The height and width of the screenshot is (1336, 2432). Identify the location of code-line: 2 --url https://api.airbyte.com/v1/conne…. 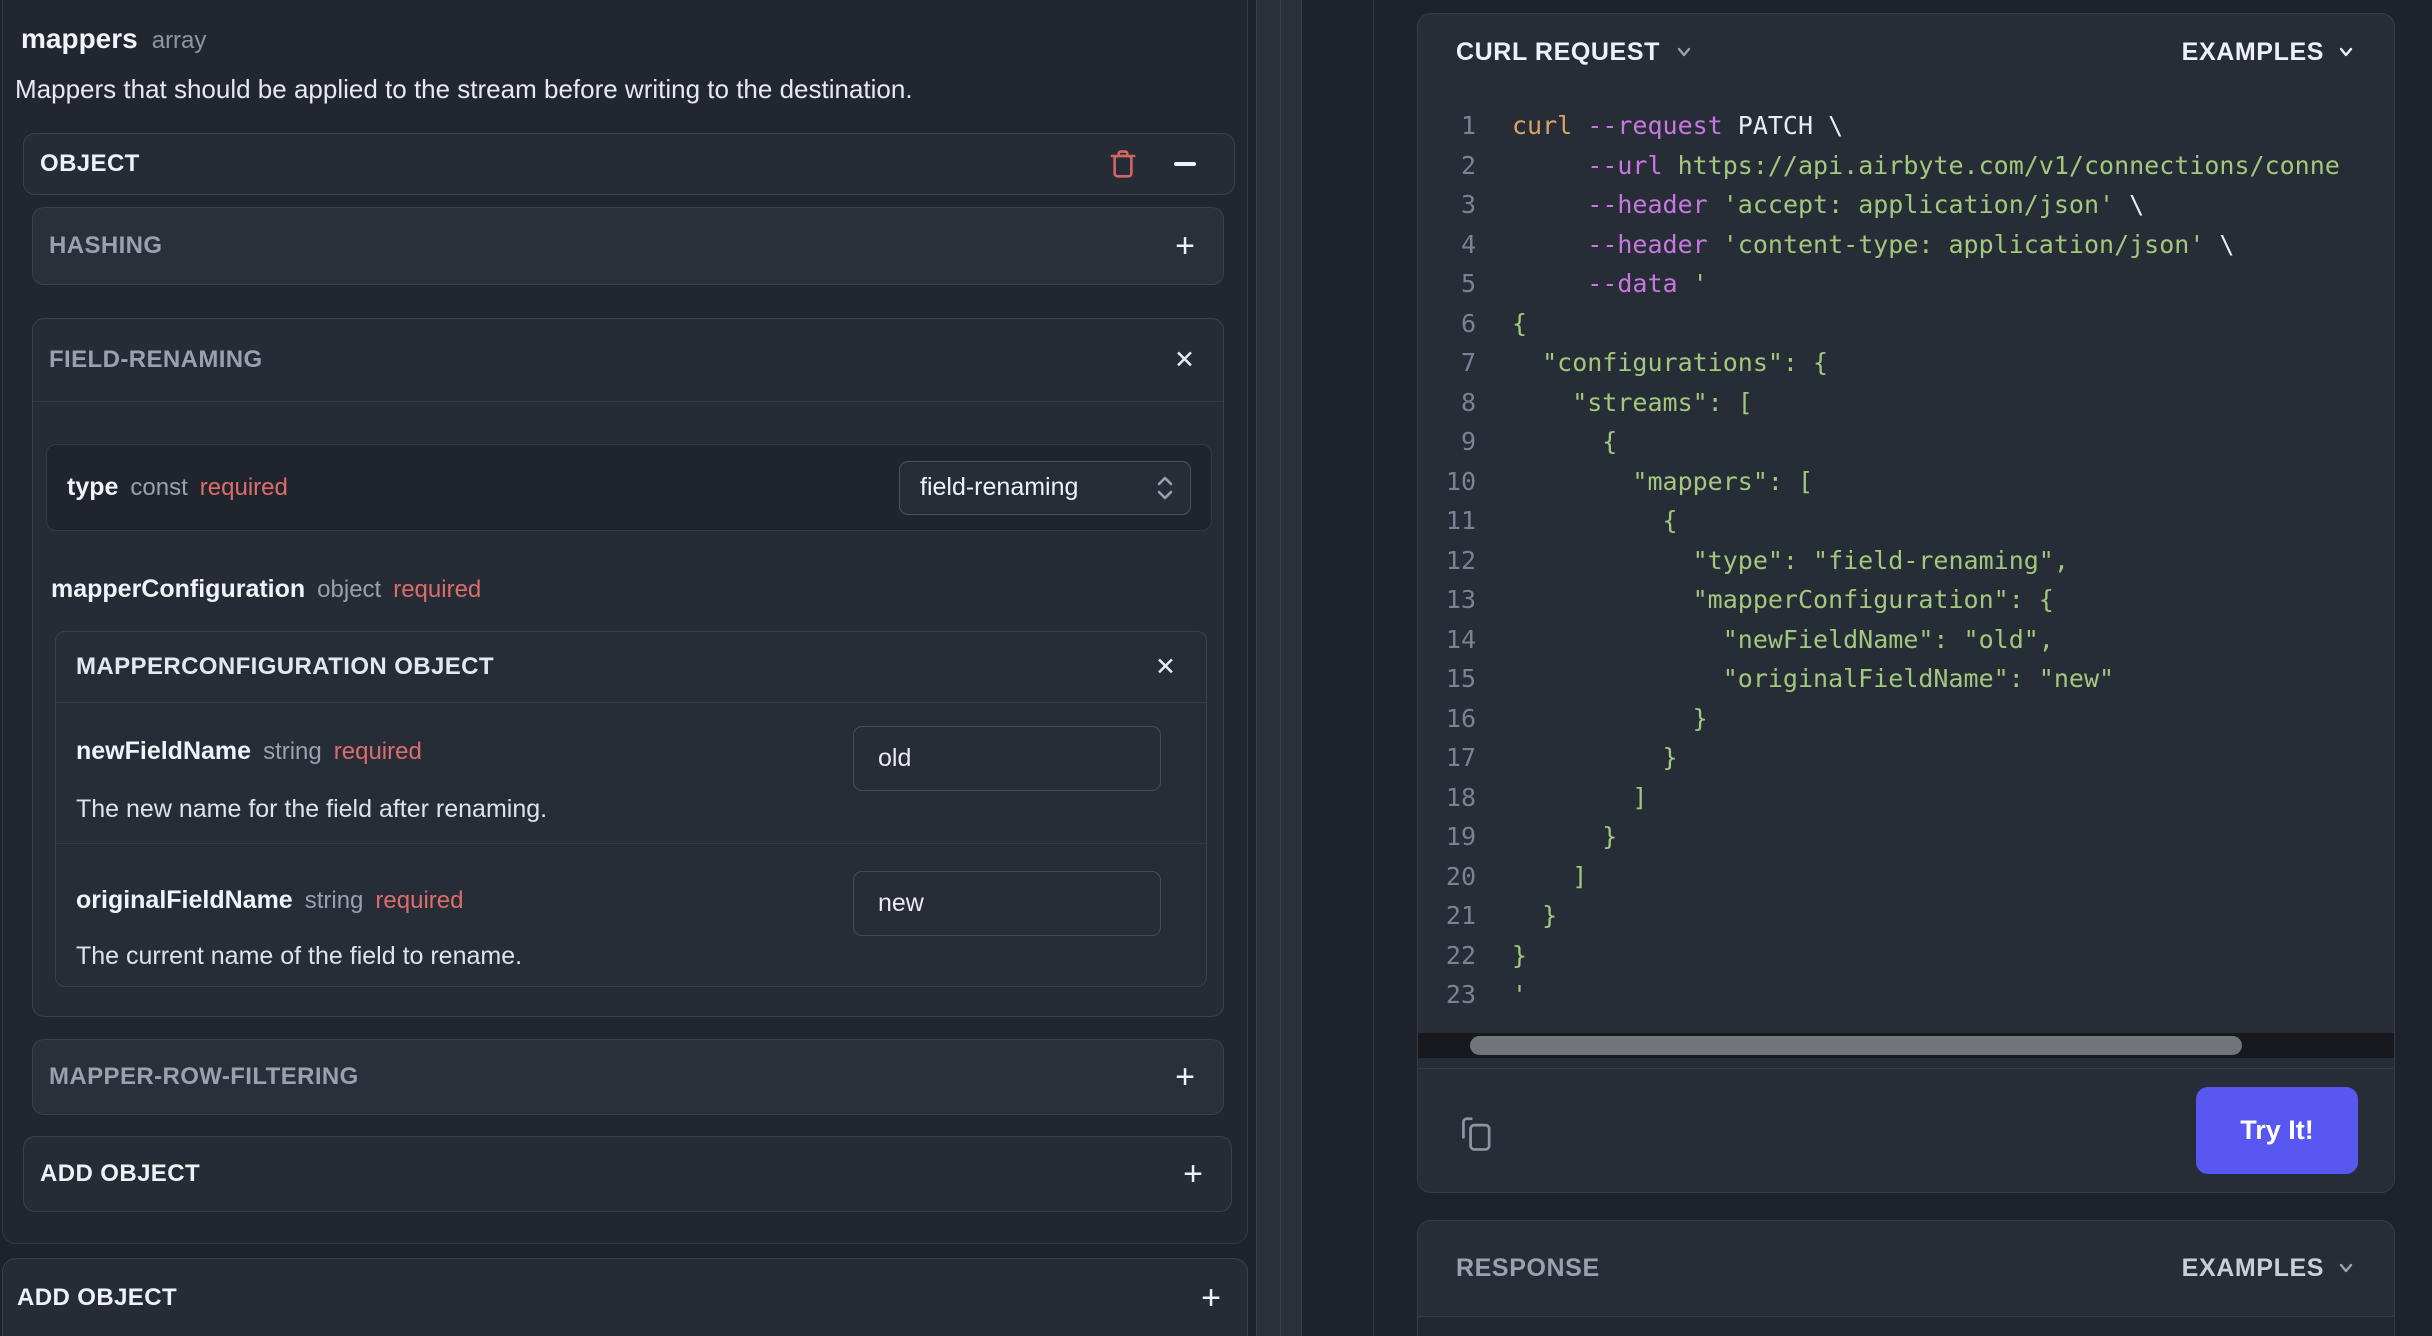
(1917, 166).